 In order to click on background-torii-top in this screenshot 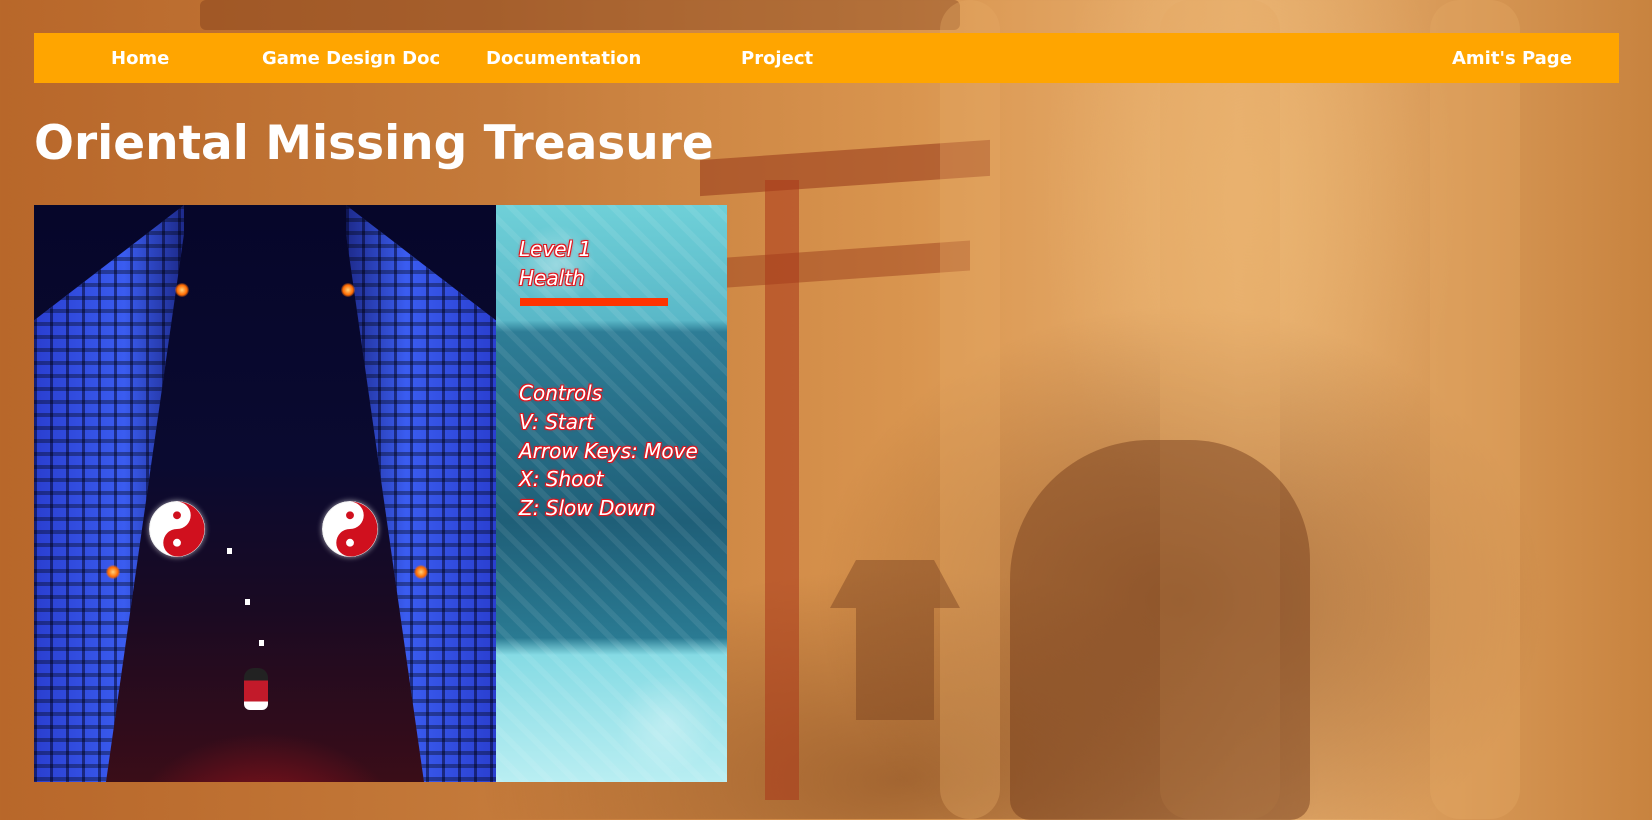, I will do `click(580, 15)`.